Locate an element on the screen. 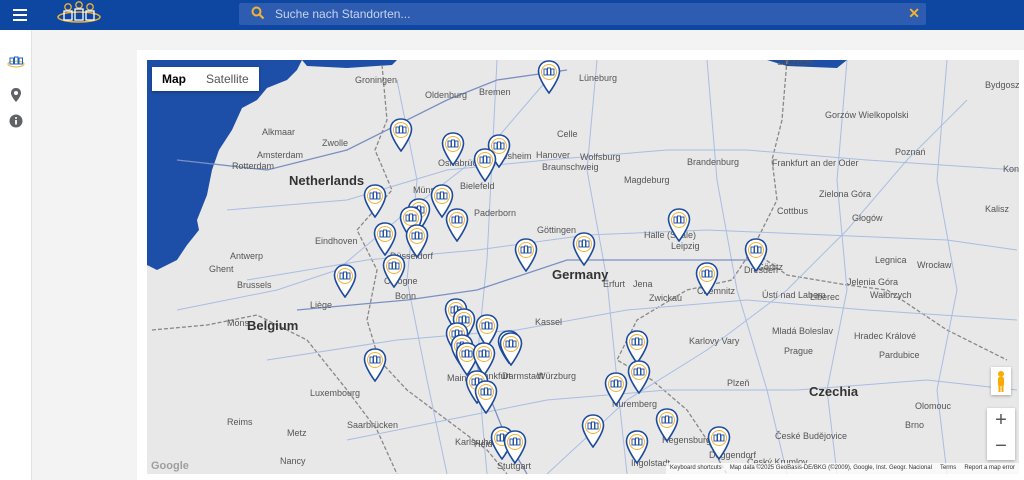 The image size is (1024, 480). city-label: Hanover is located at coordinates (553, 155).